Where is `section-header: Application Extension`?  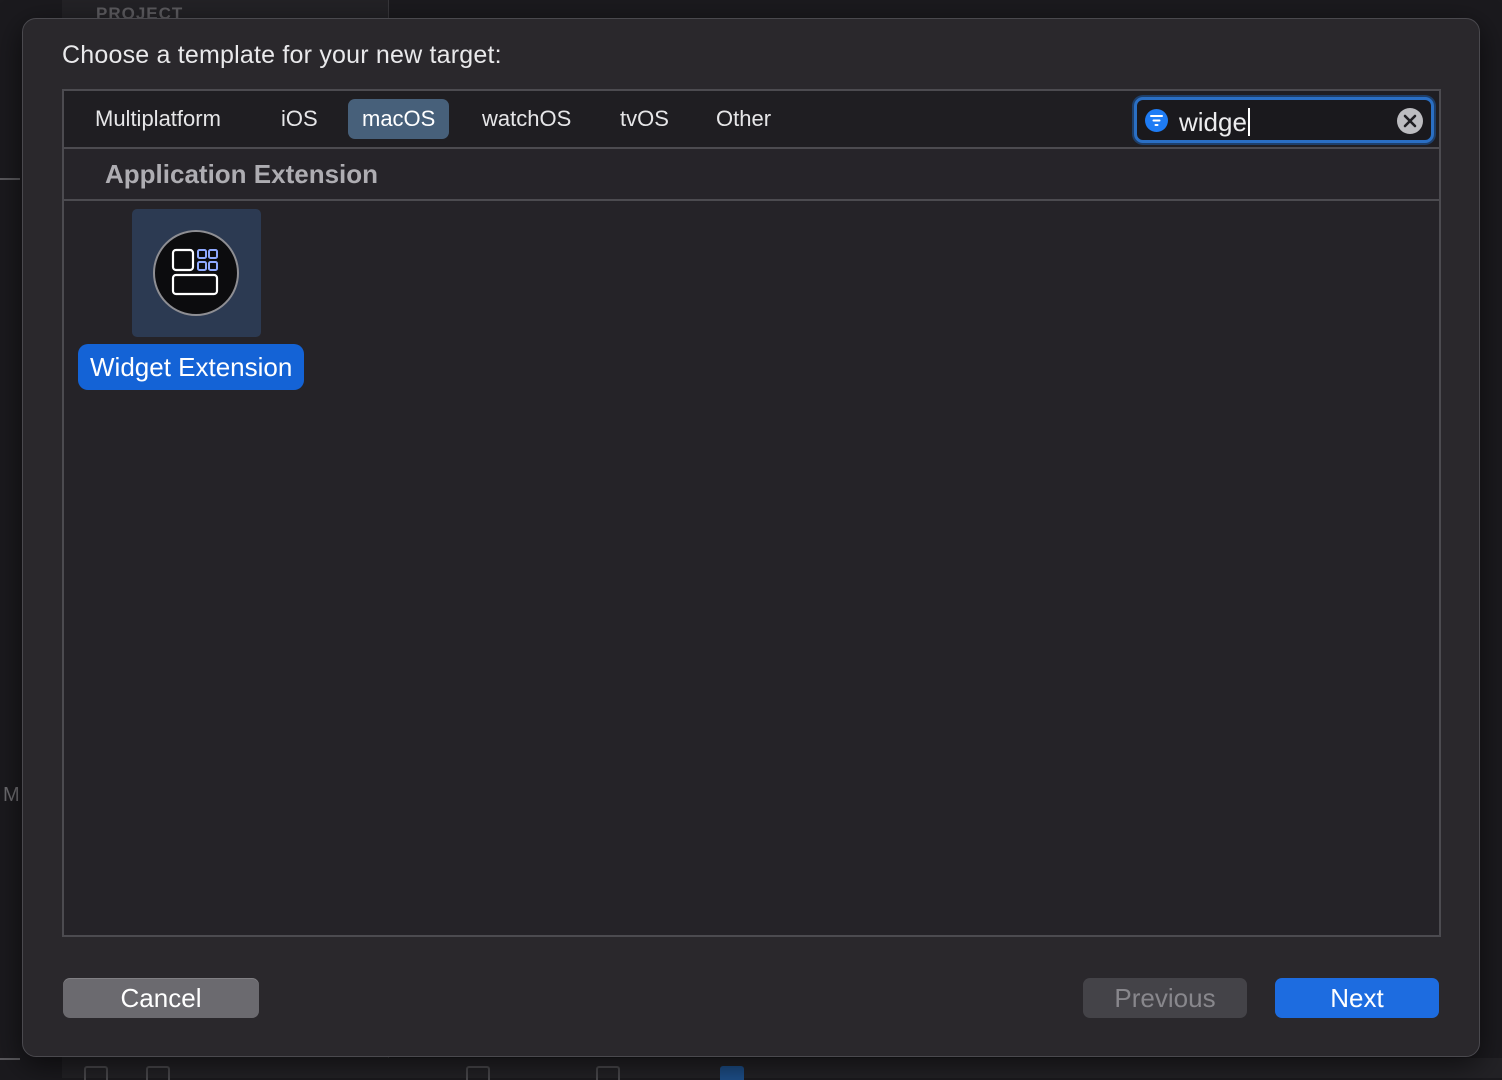
section-header: Application Extension is located at coordinates (751, 175).